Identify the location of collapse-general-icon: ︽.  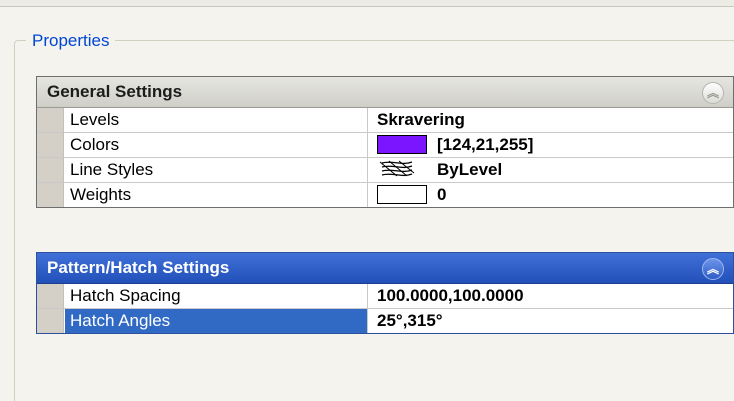
(713, 93).